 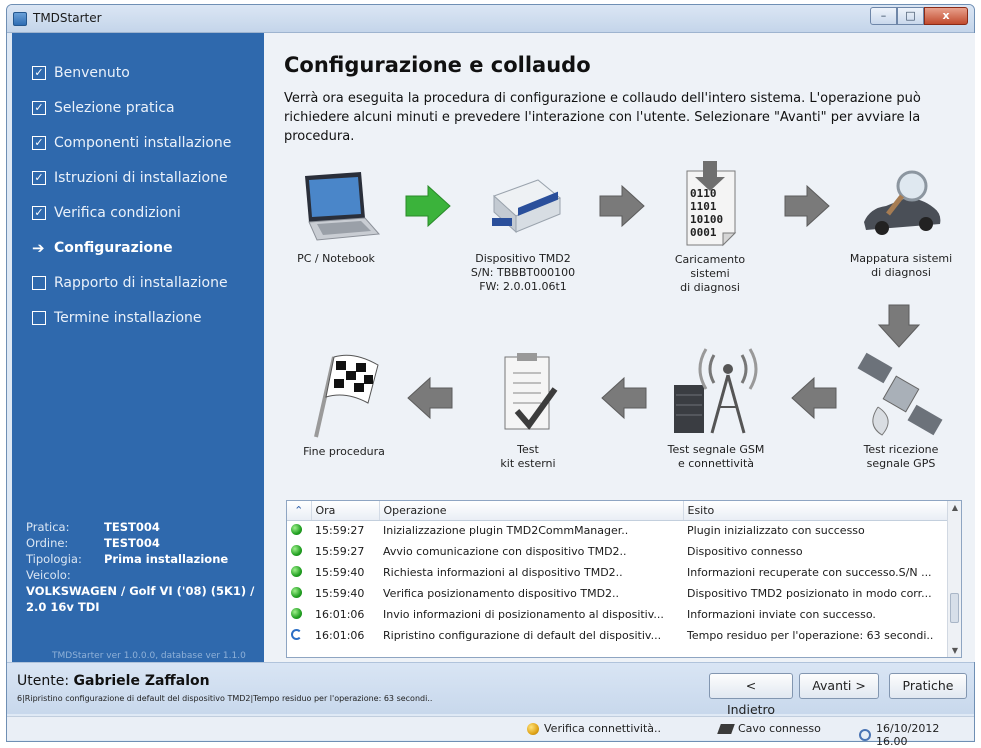 What do you see at coordinates (706, 219) in the screenshot?
I see `svg-text: 10100` at bounding box center [706, 219].